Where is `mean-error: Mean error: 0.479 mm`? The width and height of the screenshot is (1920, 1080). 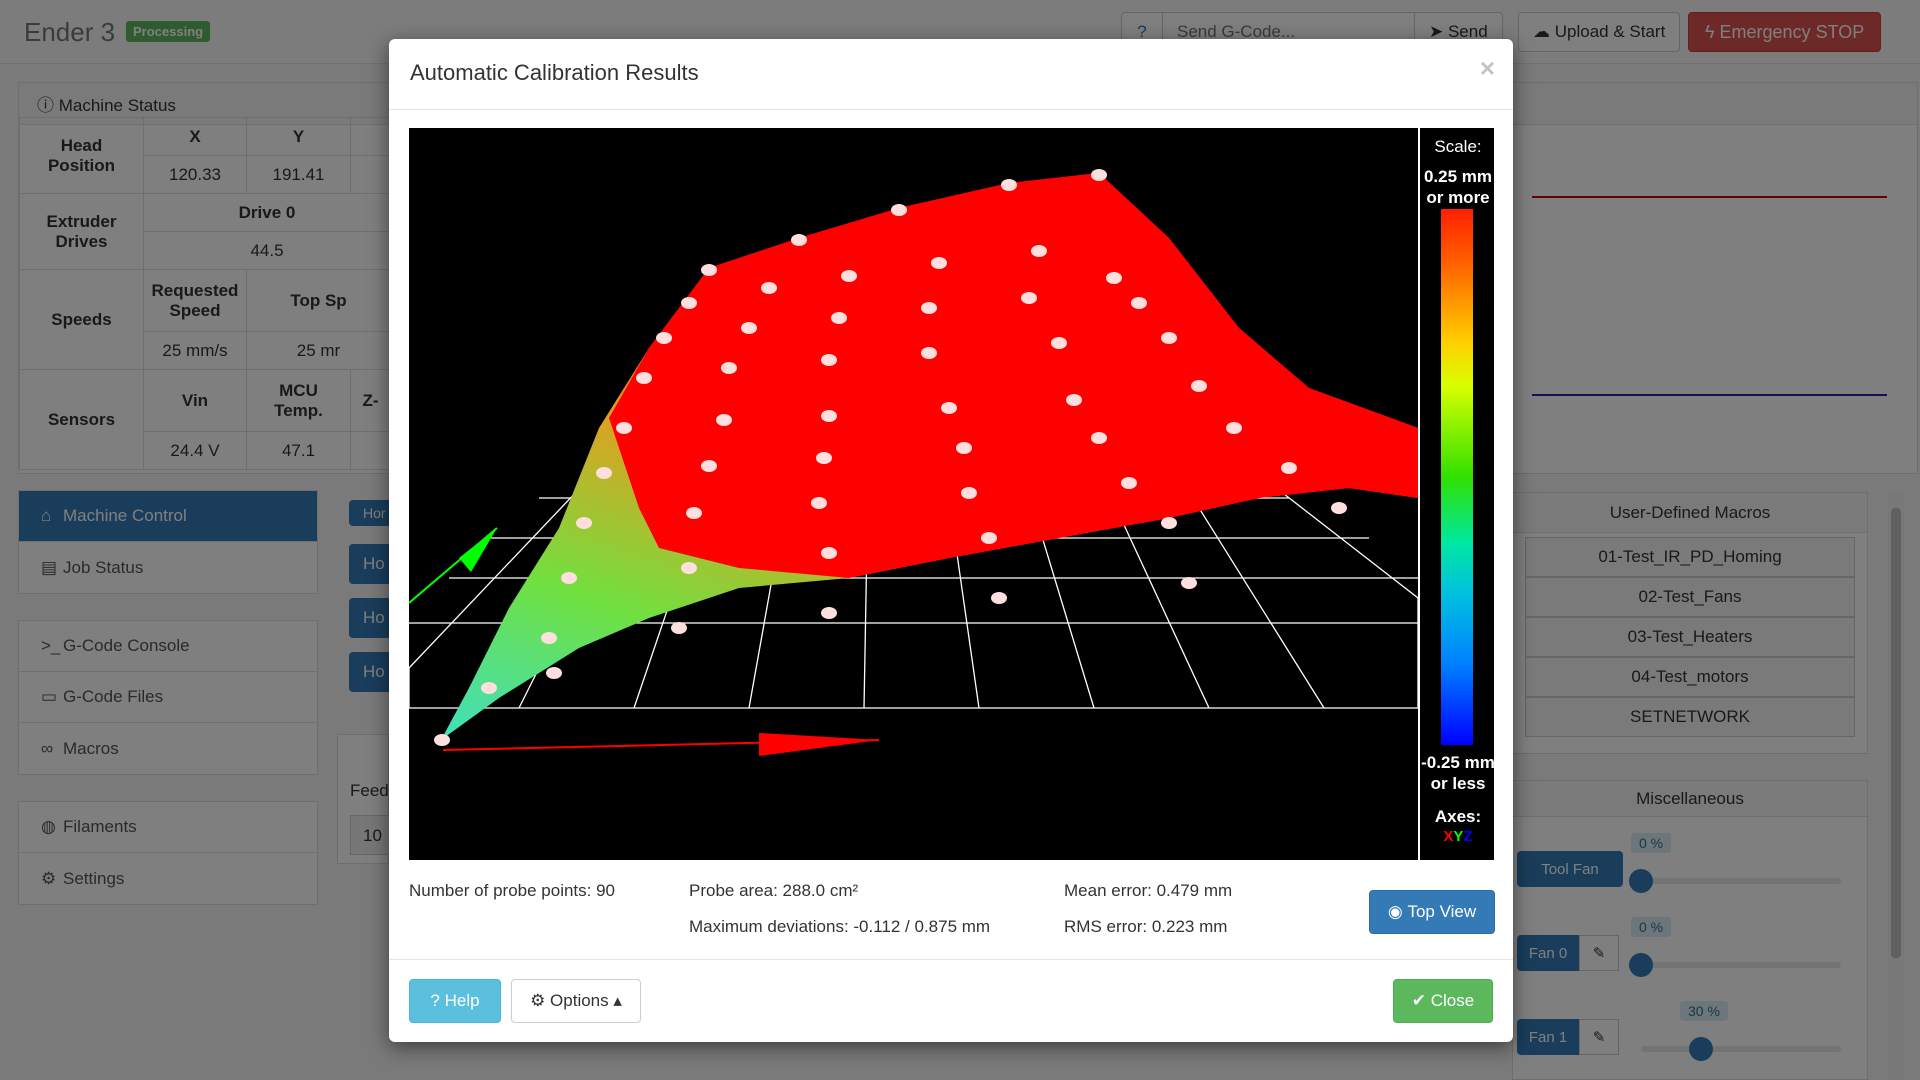
mean-error: Mean error: 0.479 mm is located at coordinates (1148, 890).